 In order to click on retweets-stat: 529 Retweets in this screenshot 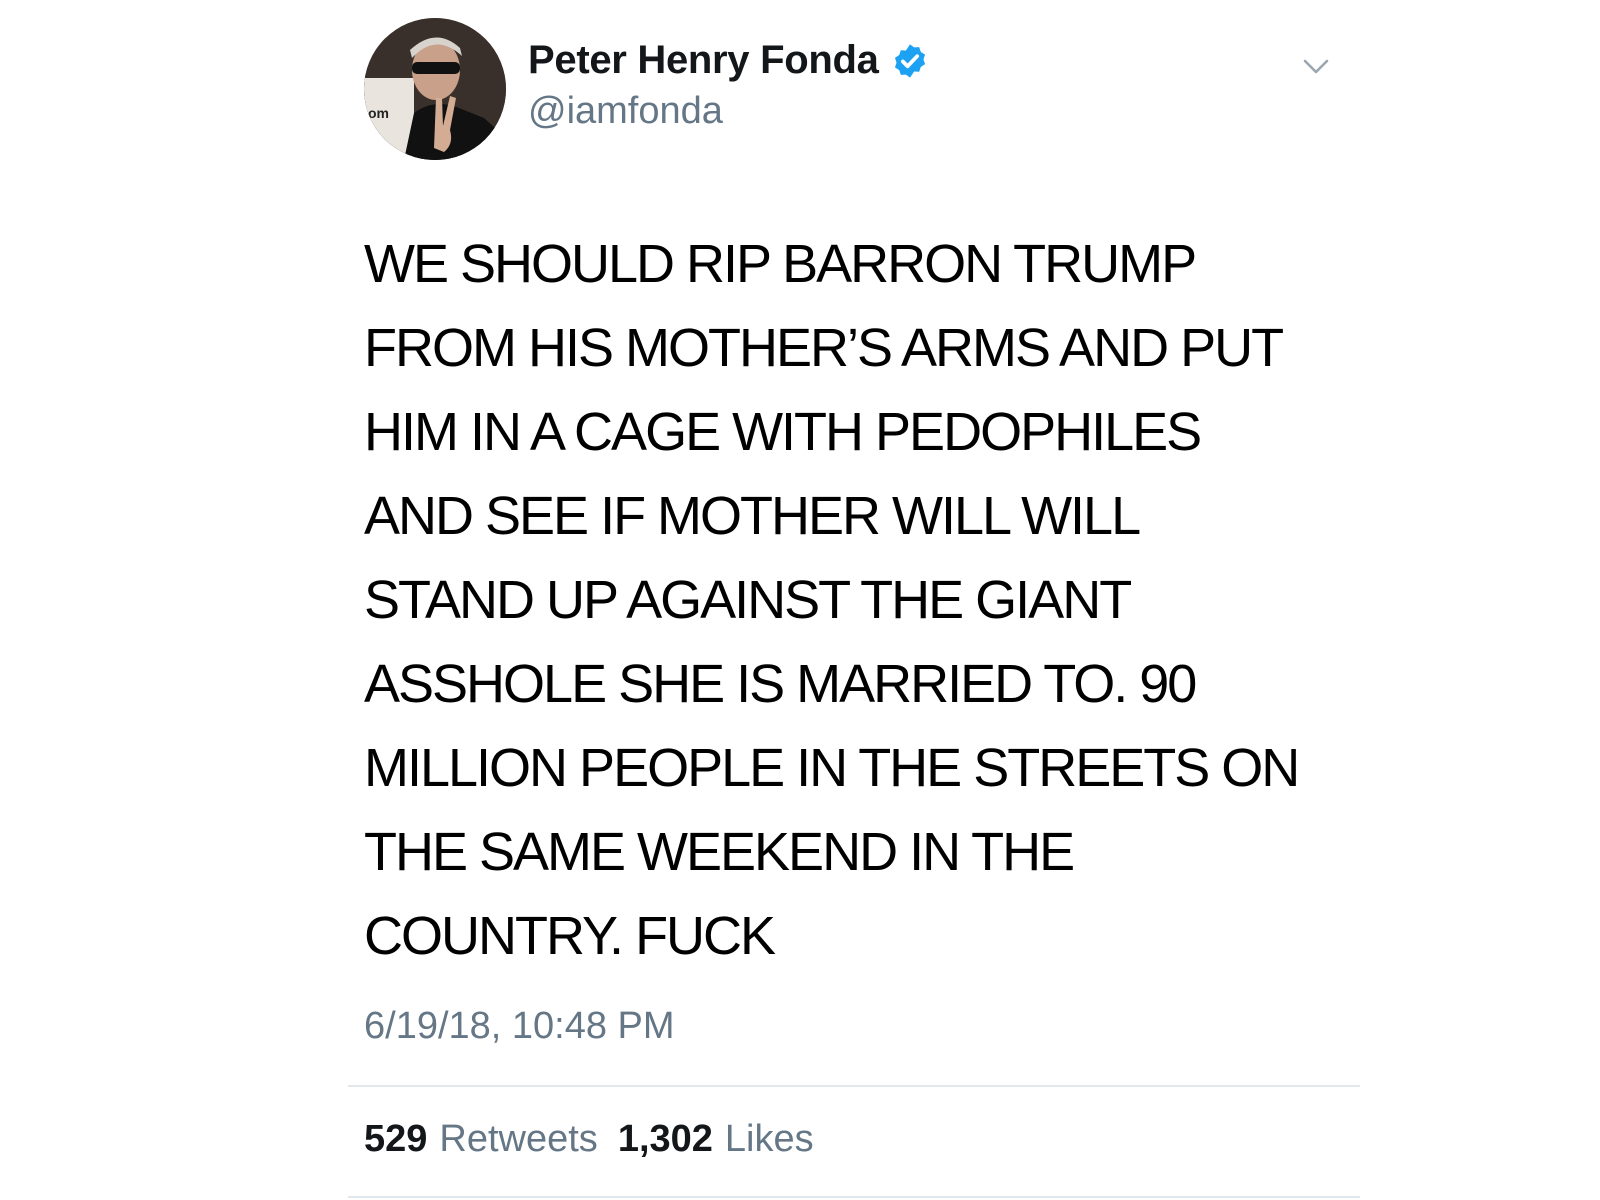, I will do `click(481, 1139)`.